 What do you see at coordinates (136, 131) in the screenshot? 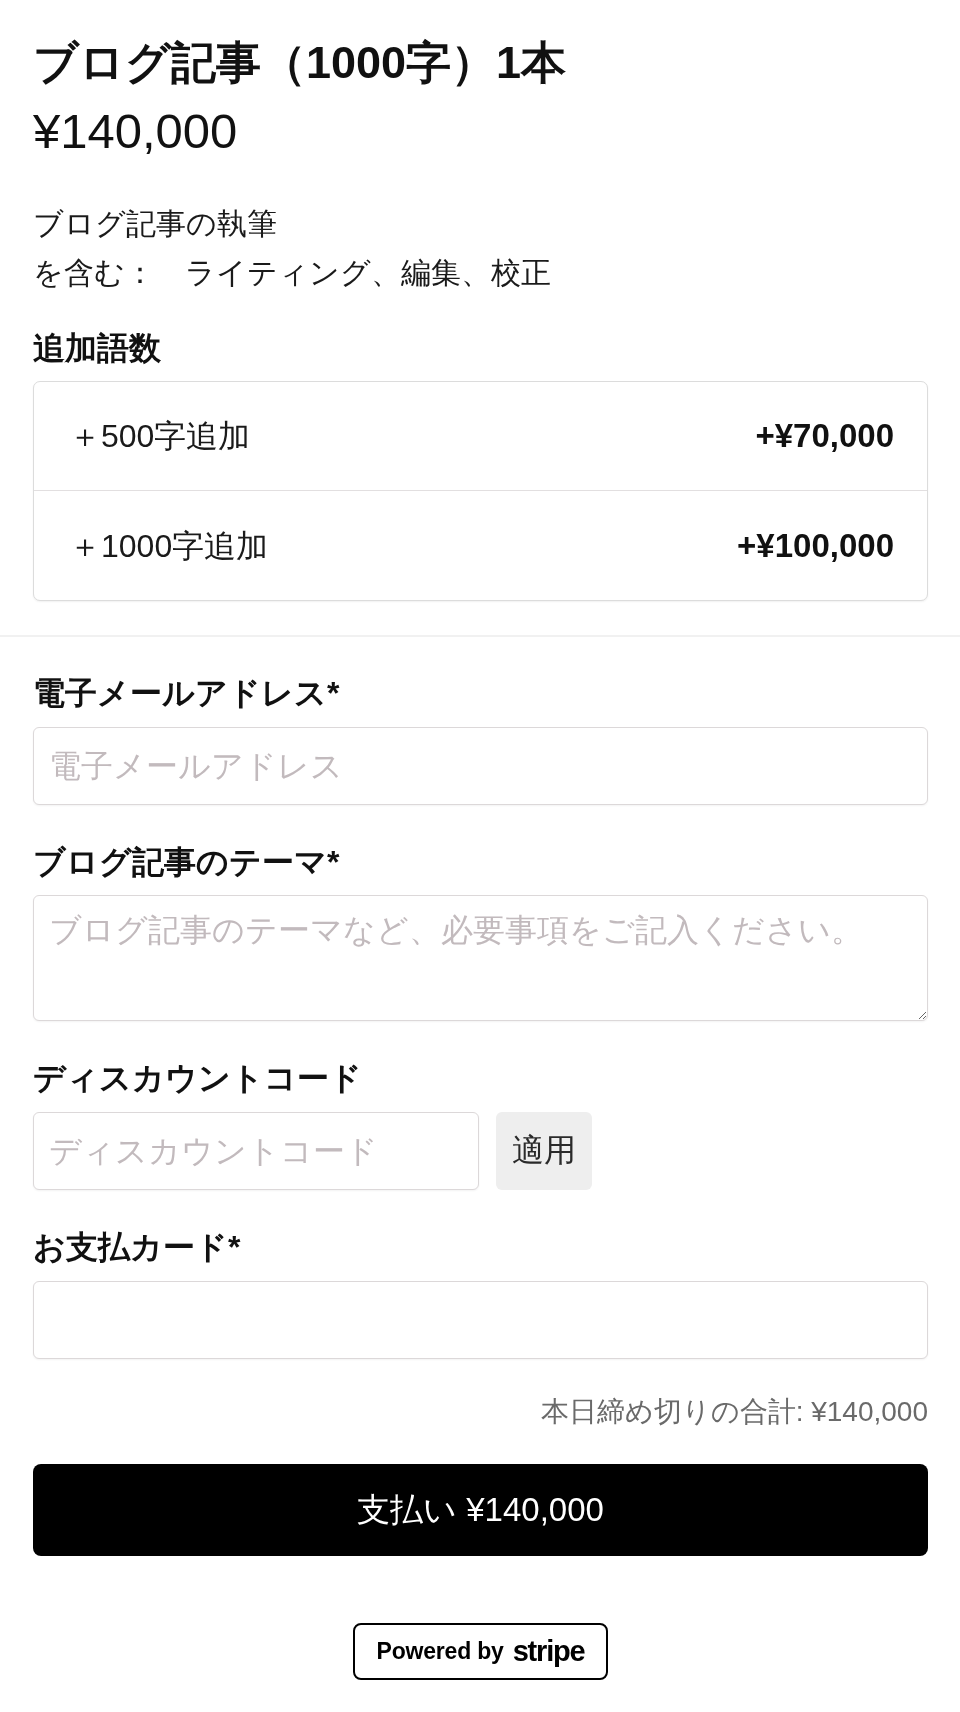
I see `product-price: ¥140,000` at bounding box center [136, 131].